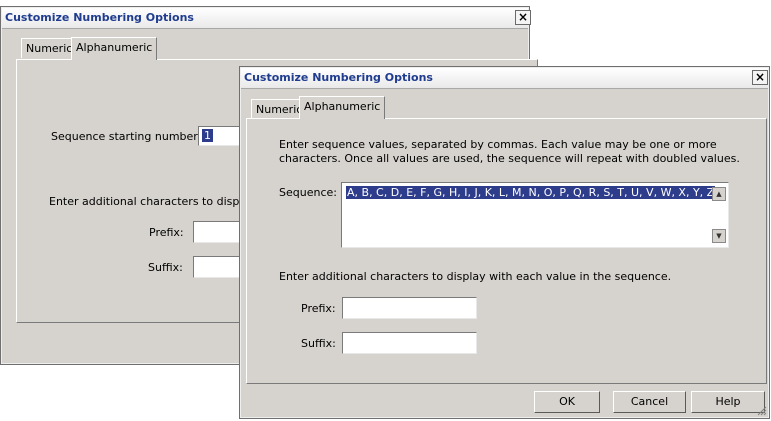 This screenshot has height=421, width=771. I want to click on prefix-input, so click(409, 308).